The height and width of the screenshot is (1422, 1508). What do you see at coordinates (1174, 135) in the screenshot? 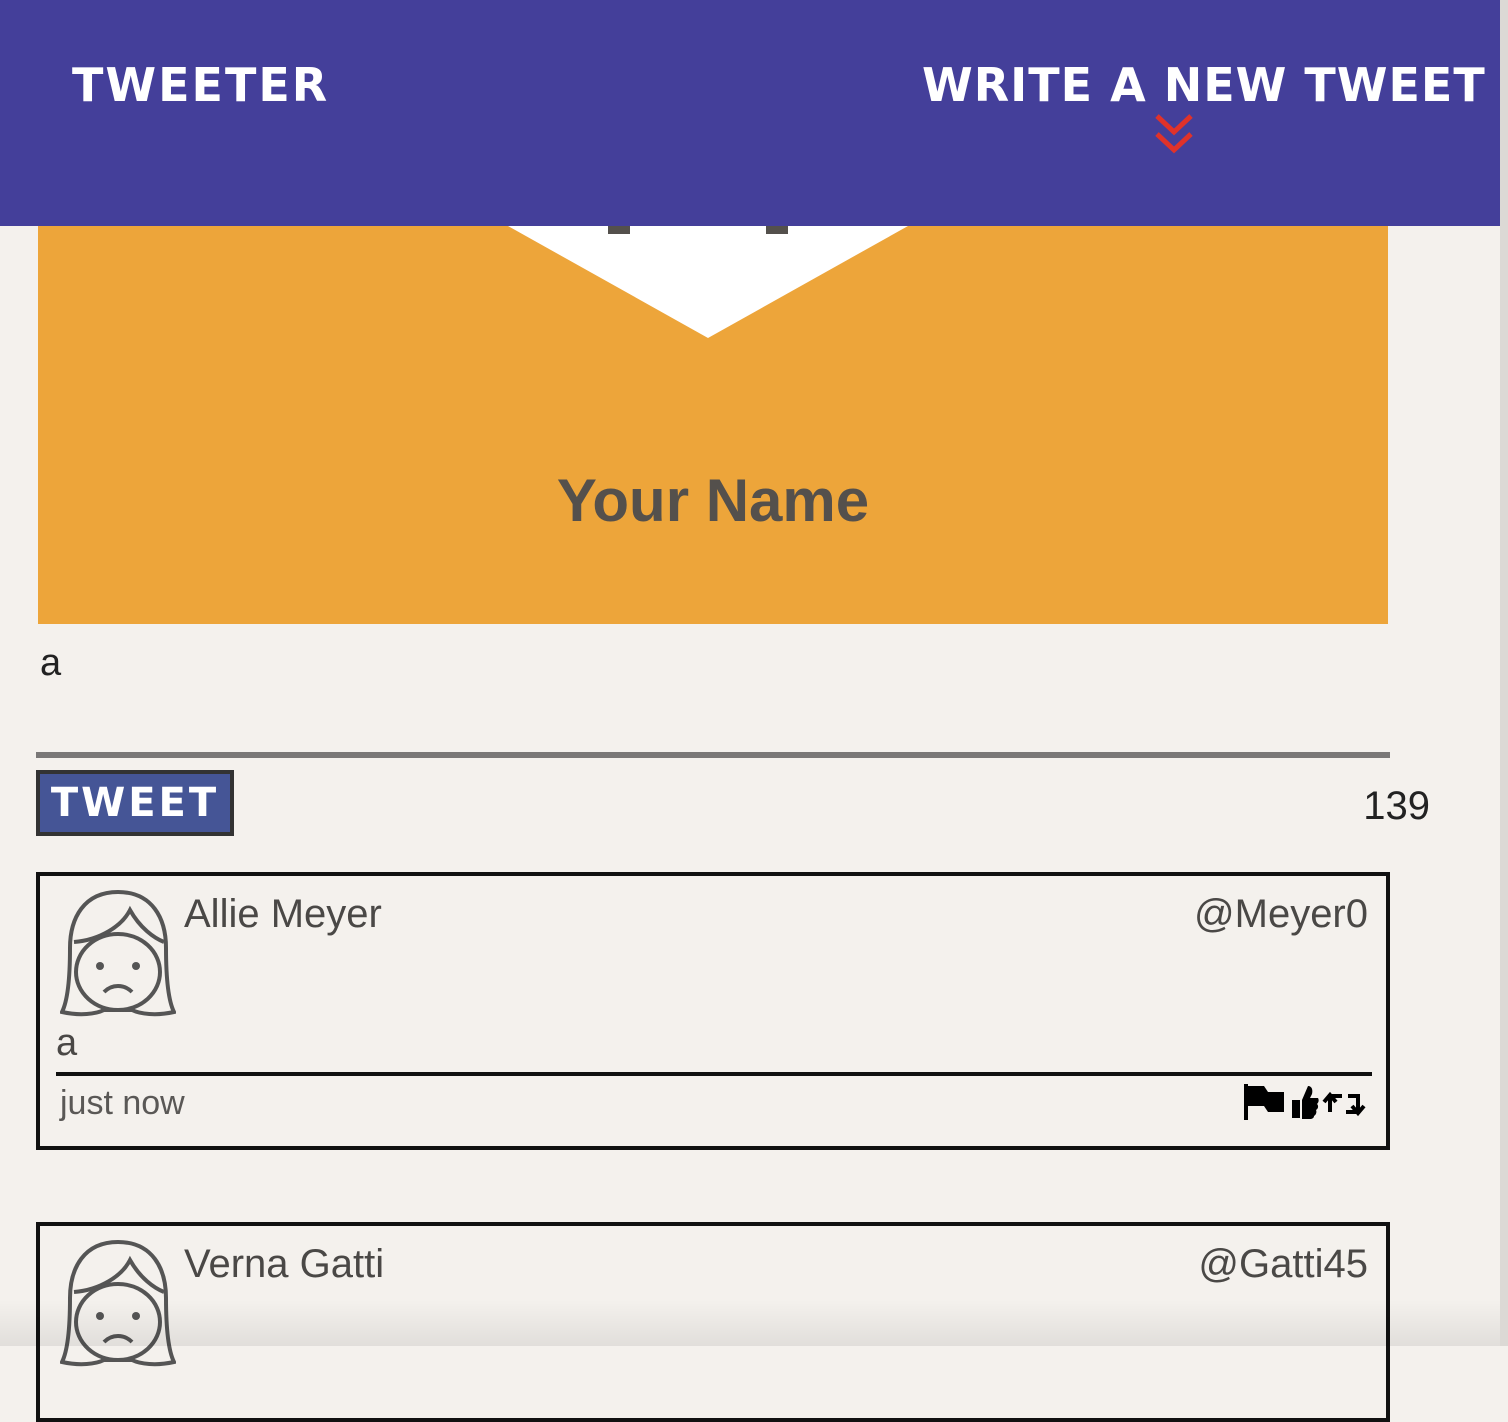
I see `chevron-down-icon` at bounding box center [1174, 135].